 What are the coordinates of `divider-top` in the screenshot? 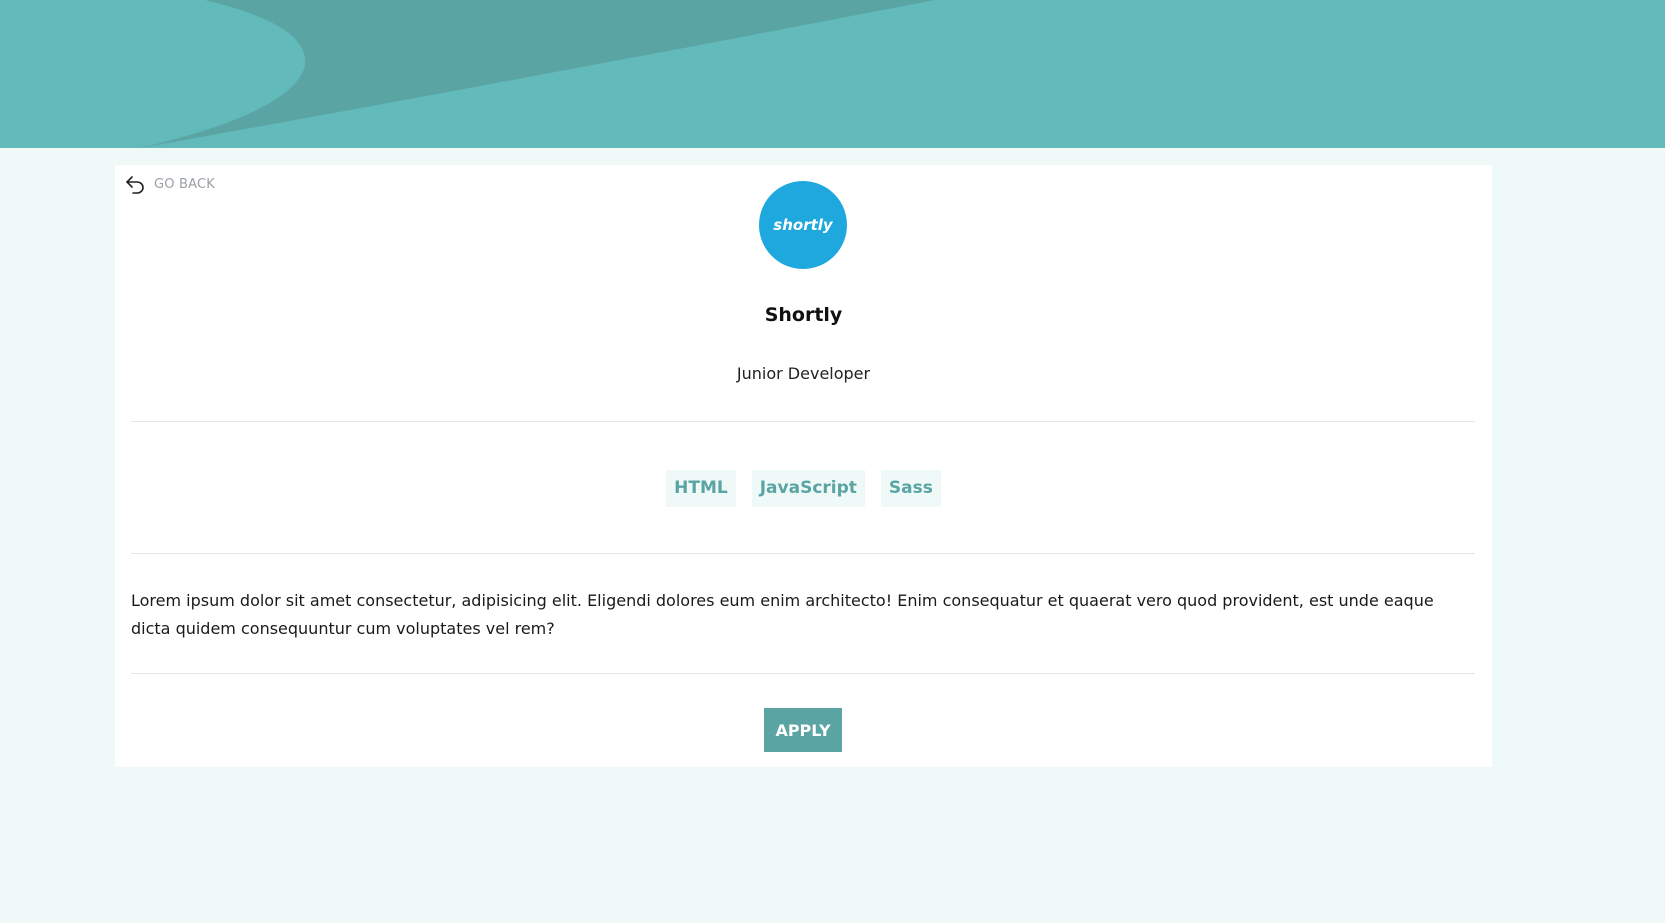 It's located at (803, 421).